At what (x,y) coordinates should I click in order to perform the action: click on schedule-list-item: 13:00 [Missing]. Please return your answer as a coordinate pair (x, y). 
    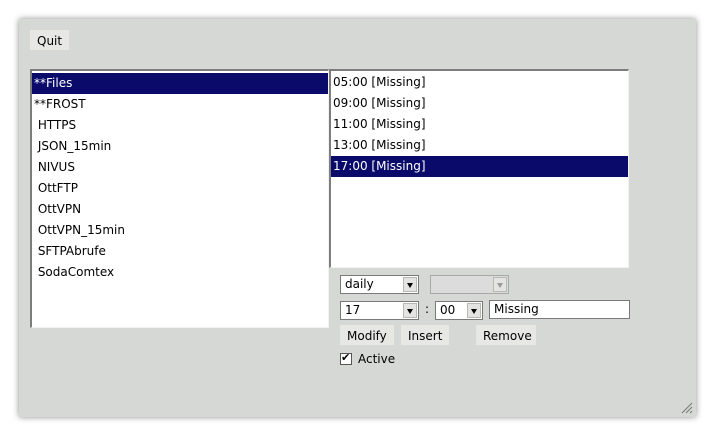
    Looking at the image, I should click on (479, 145).